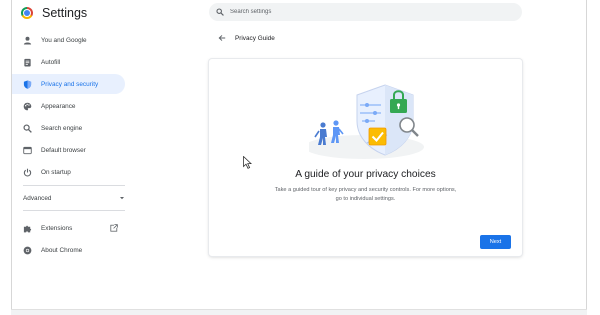 This screenshot has width=600, height=315. What do you see at coordinates (27, 150) in the screenshot?
I see `browser-window-icon` at bounding box center [27, 150].